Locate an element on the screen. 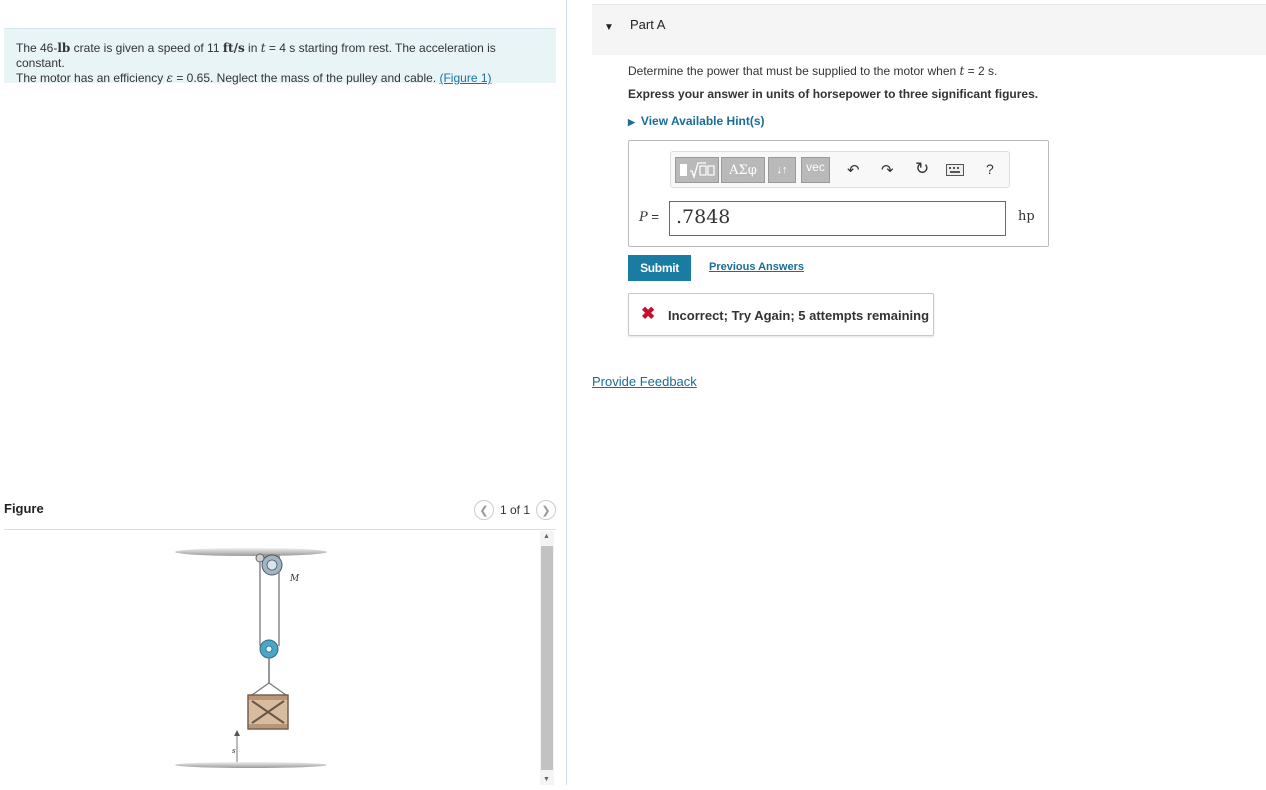 This screenshot has height=790, width=1266. pulley-crate-diagram: M s is located at coordinates (251, 658).